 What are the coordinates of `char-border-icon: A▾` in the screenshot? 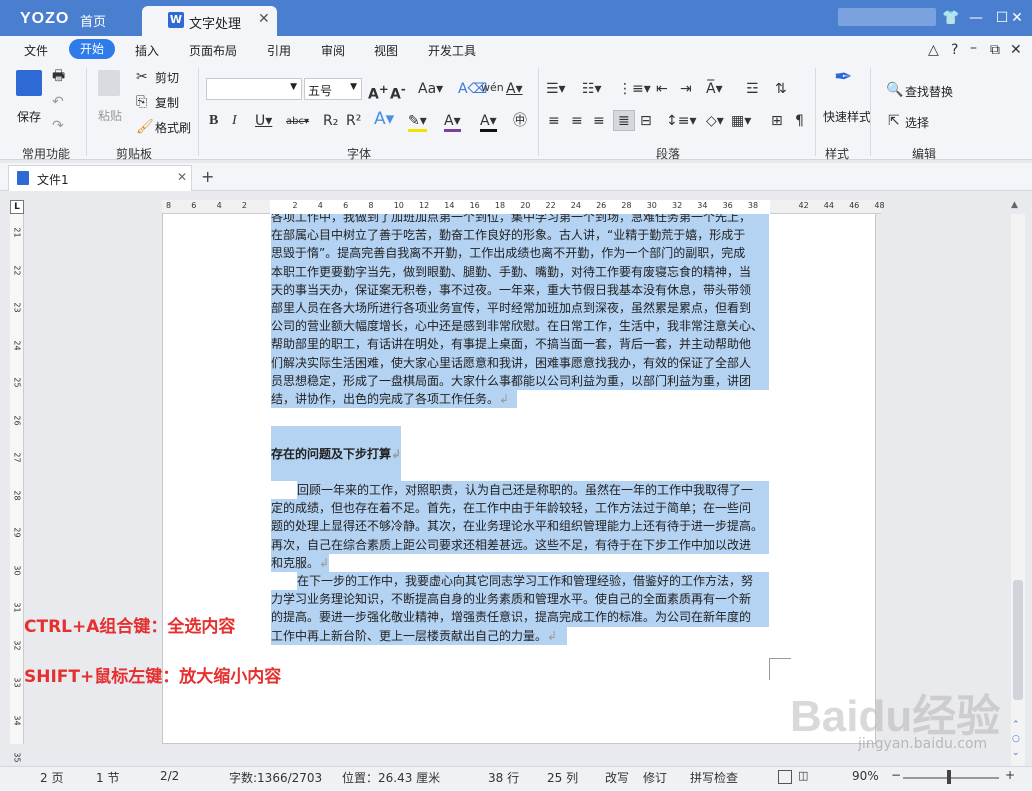 It's located at (514, 89).